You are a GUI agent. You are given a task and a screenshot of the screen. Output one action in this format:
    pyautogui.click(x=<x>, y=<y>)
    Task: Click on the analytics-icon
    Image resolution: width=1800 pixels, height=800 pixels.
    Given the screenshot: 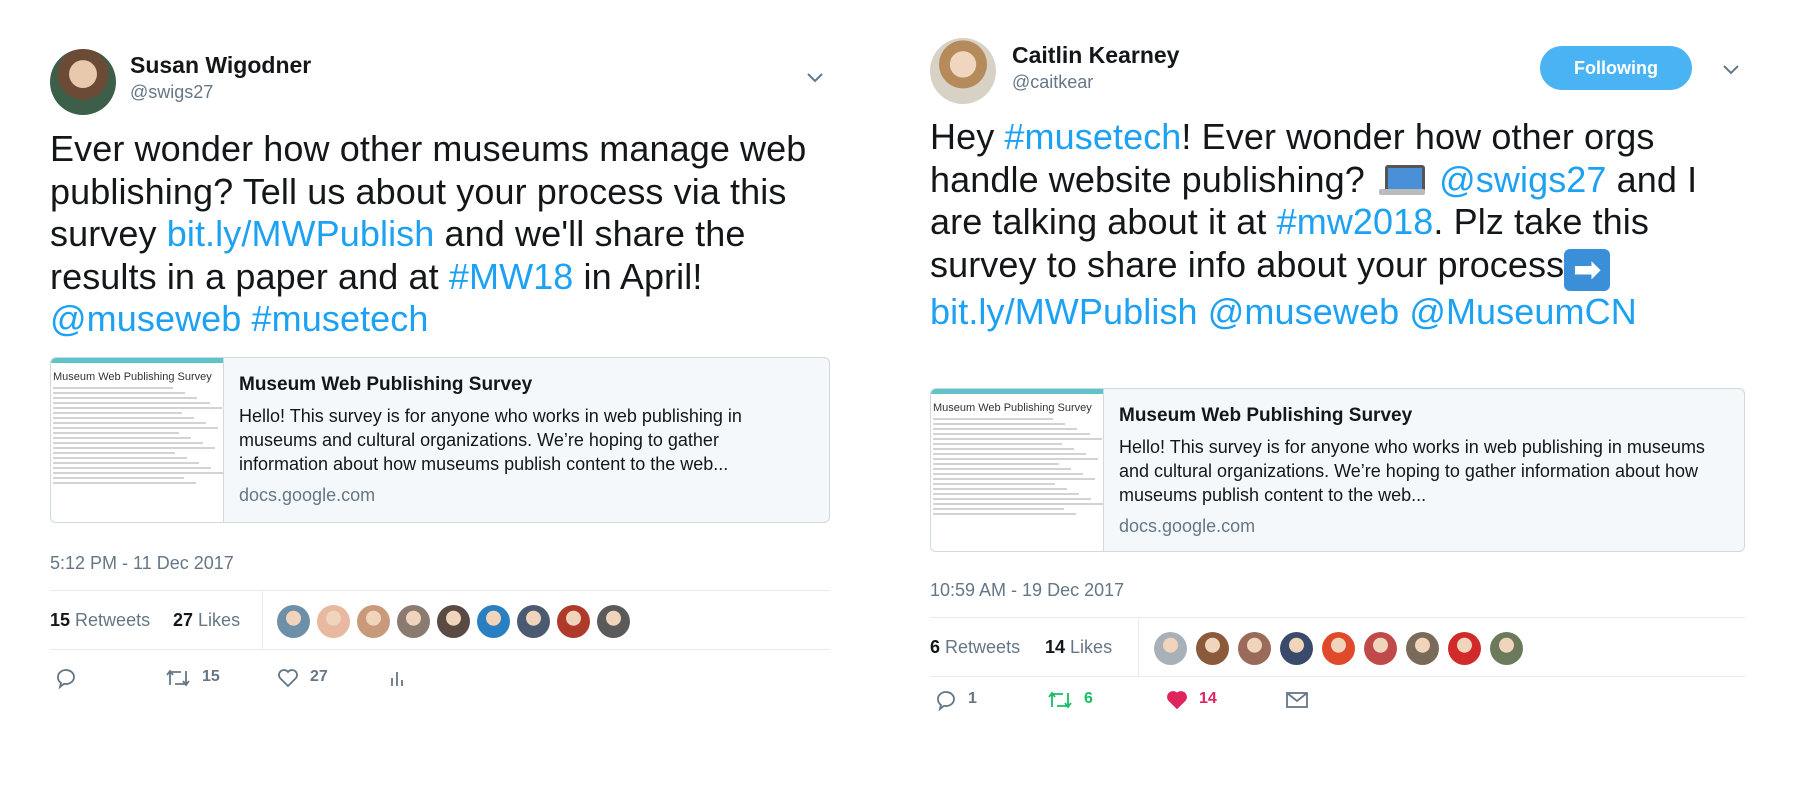 What is the action you would take?
    pyautogui.click(x=397, y=679)
    